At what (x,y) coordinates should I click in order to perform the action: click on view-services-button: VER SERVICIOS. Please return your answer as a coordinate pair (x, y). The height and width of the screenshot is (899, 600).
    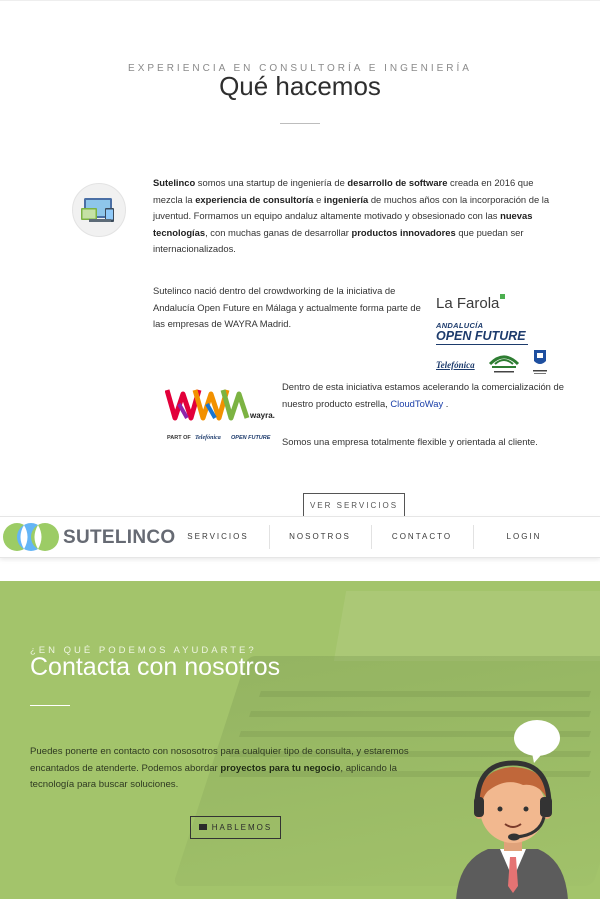
    Looking at the image, I should click on (354, 505).